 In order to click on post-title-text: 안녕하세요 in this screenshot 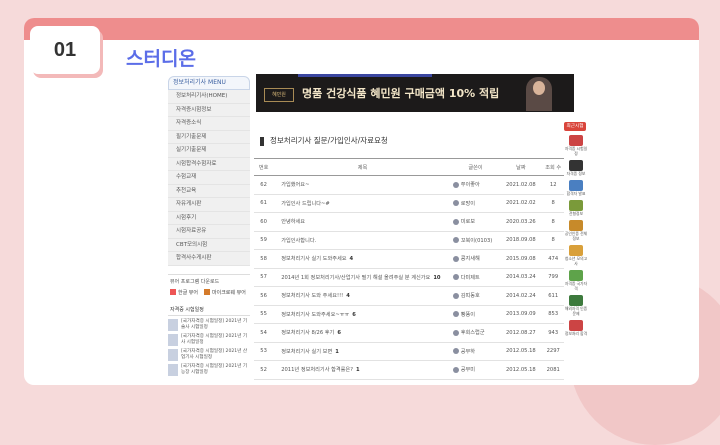, I will do `click(293, 222)`.